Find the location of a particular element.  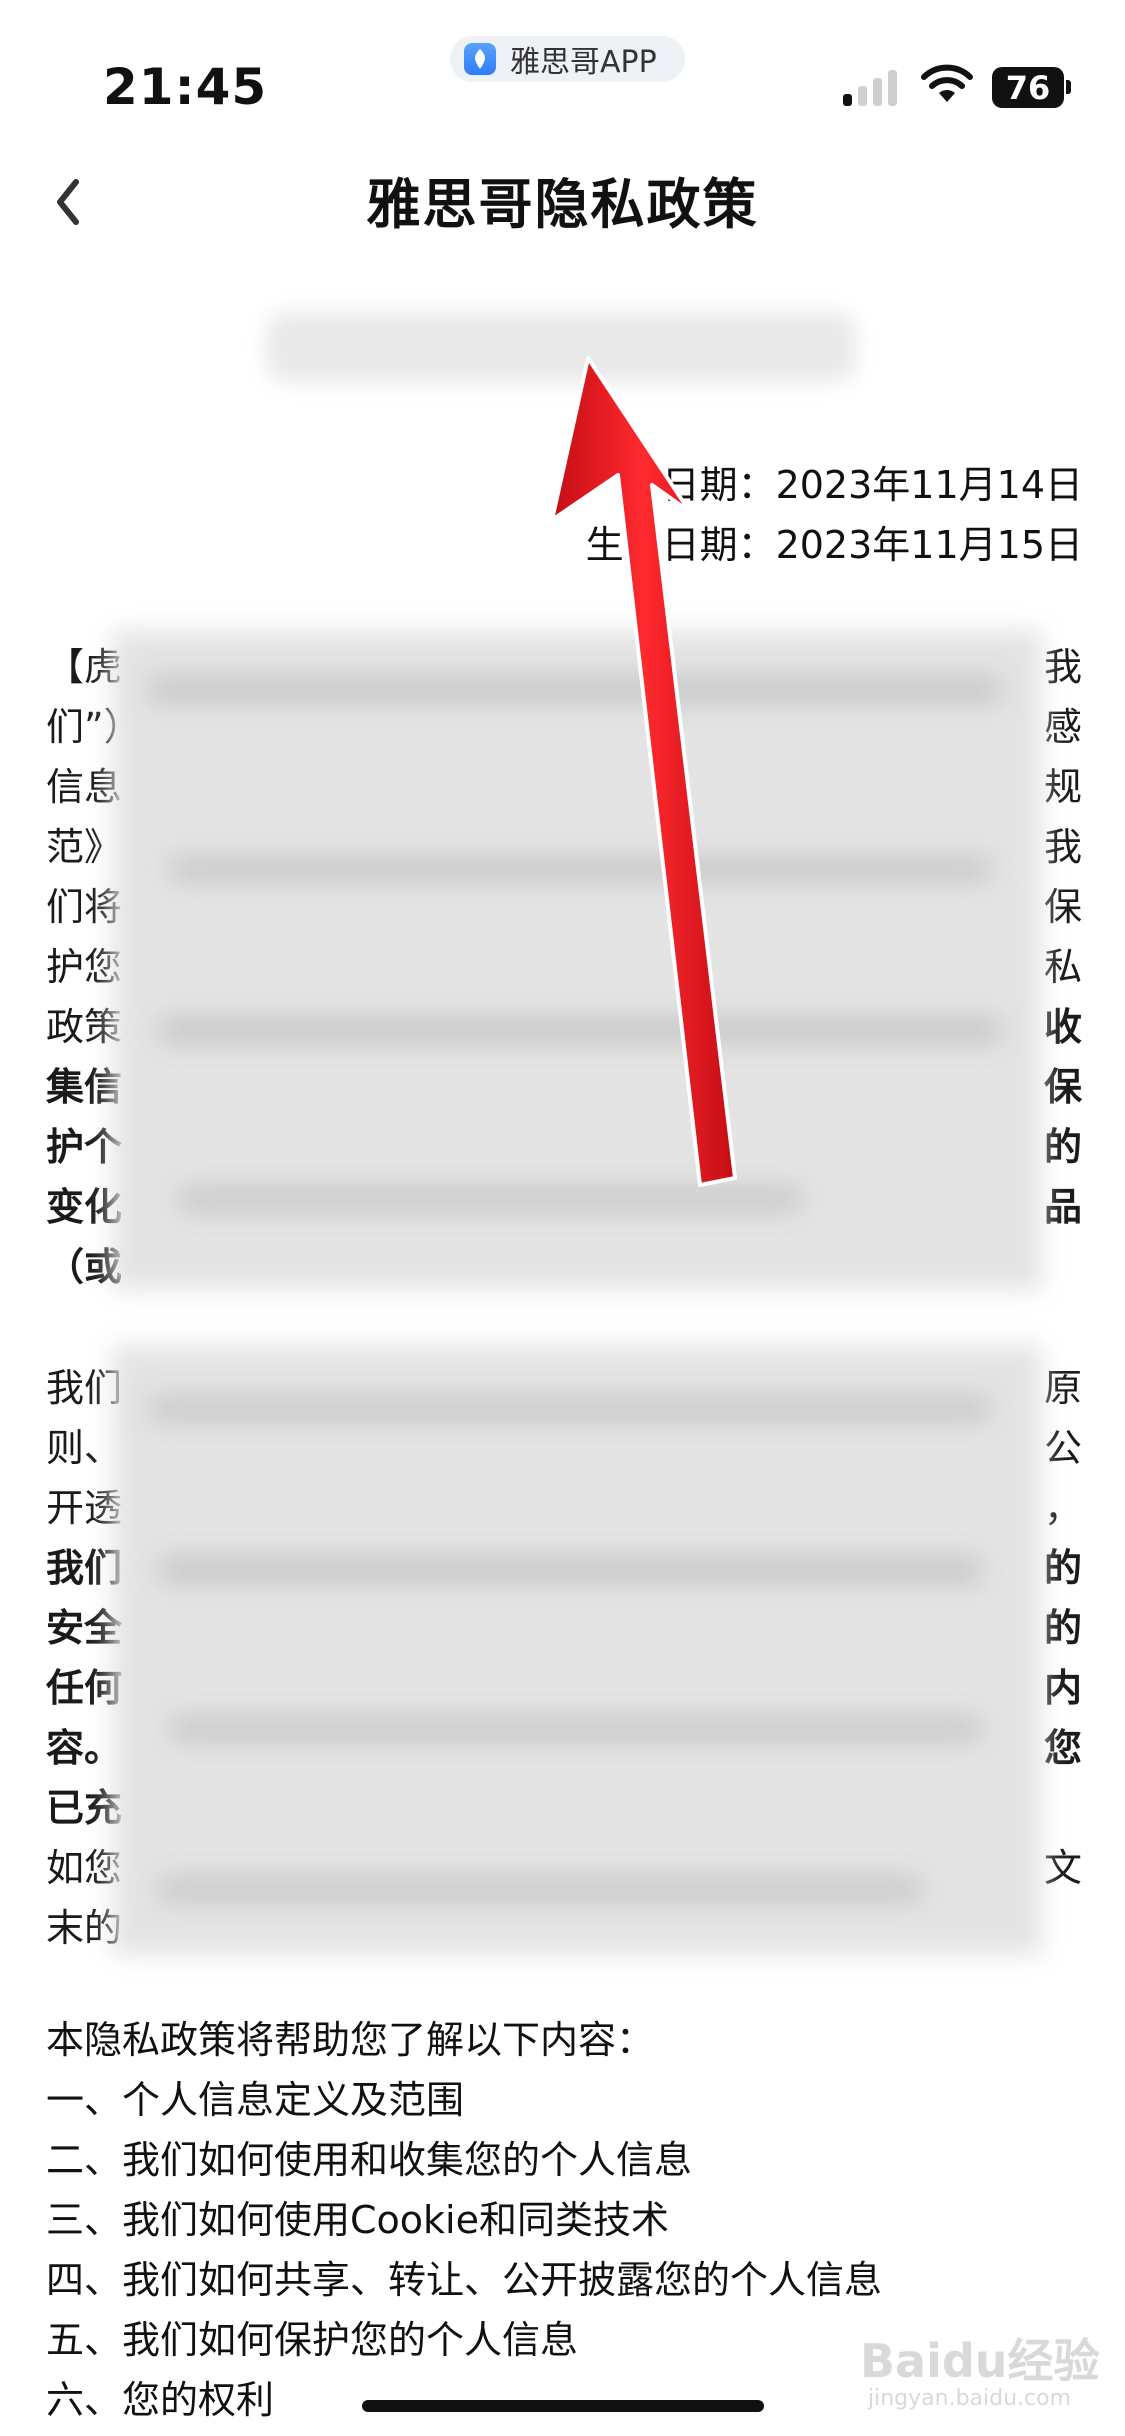

line-start: 集信 is located at coordinates (84, 1087).